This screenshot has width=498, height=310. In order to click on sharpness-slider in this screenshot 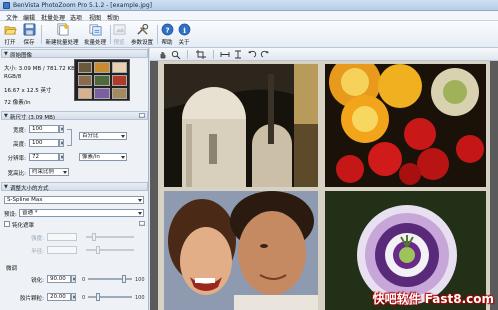, I will do `click(110, 279)`.